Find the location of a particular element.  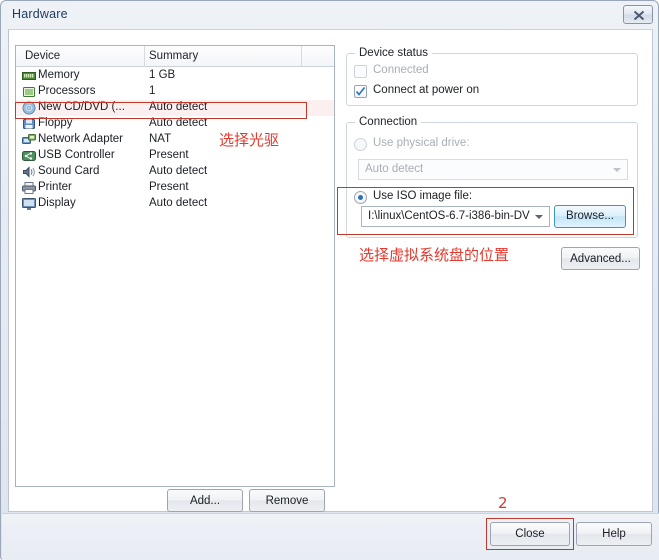

device-row-name: USB Controller is located at coordinates (76, 155).